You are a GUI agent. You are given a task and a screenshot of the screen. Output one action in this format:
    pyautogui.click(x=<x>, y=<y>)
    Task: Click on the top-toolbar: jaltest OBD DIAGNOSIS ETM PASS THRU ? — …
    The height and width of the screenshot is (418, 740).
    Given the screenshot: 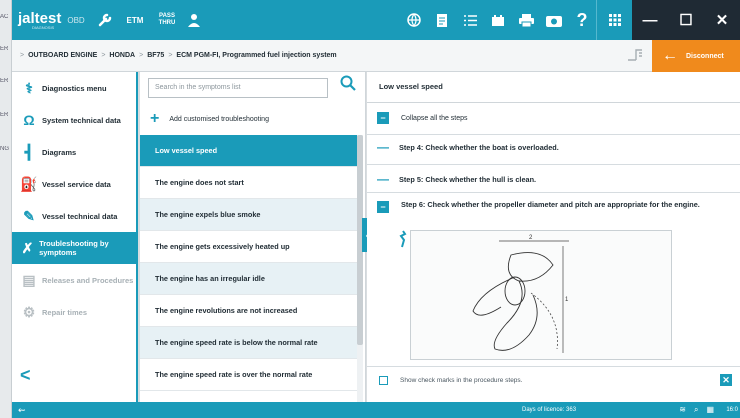 What is the action you would take?
    pyautogui.click(x=376, y=20)
    